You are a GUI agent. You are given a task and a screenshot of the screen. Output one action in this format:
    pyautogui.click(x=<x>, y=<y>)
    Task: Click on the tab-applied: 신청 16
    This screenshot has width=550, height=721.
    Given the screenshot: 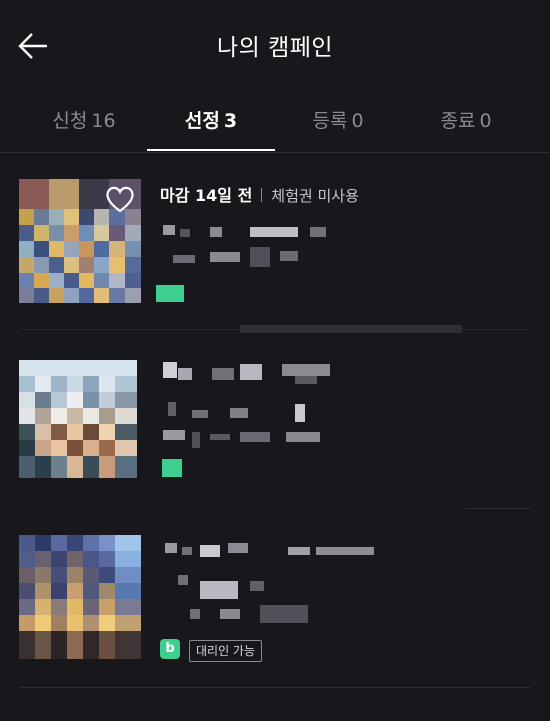 What is the action you would take?
    pyautogui.click(x=84, y=121)
    